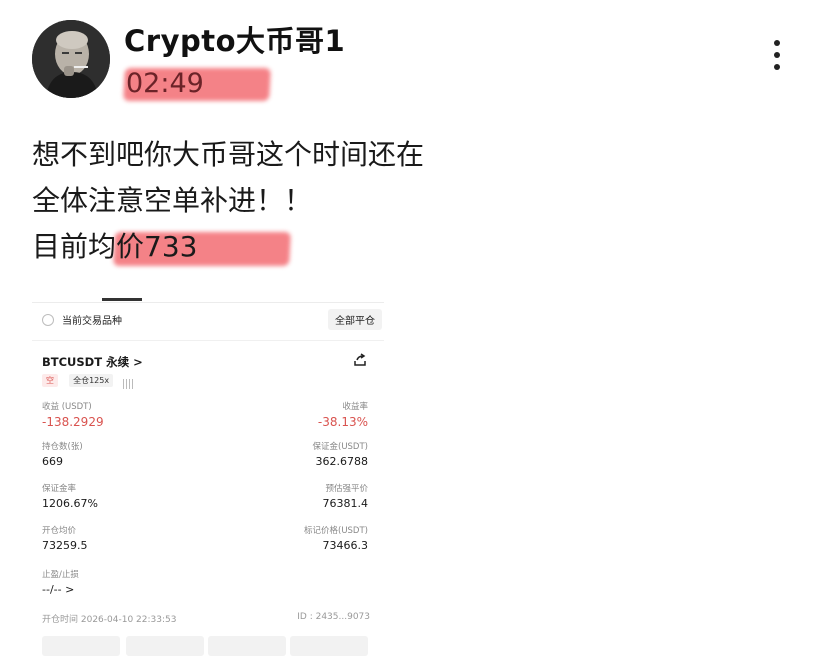  What do you see at coordinates (73, 422) in the screenshot?
I see `pnl-value: -138.2929` at bounding box center [73, 422].